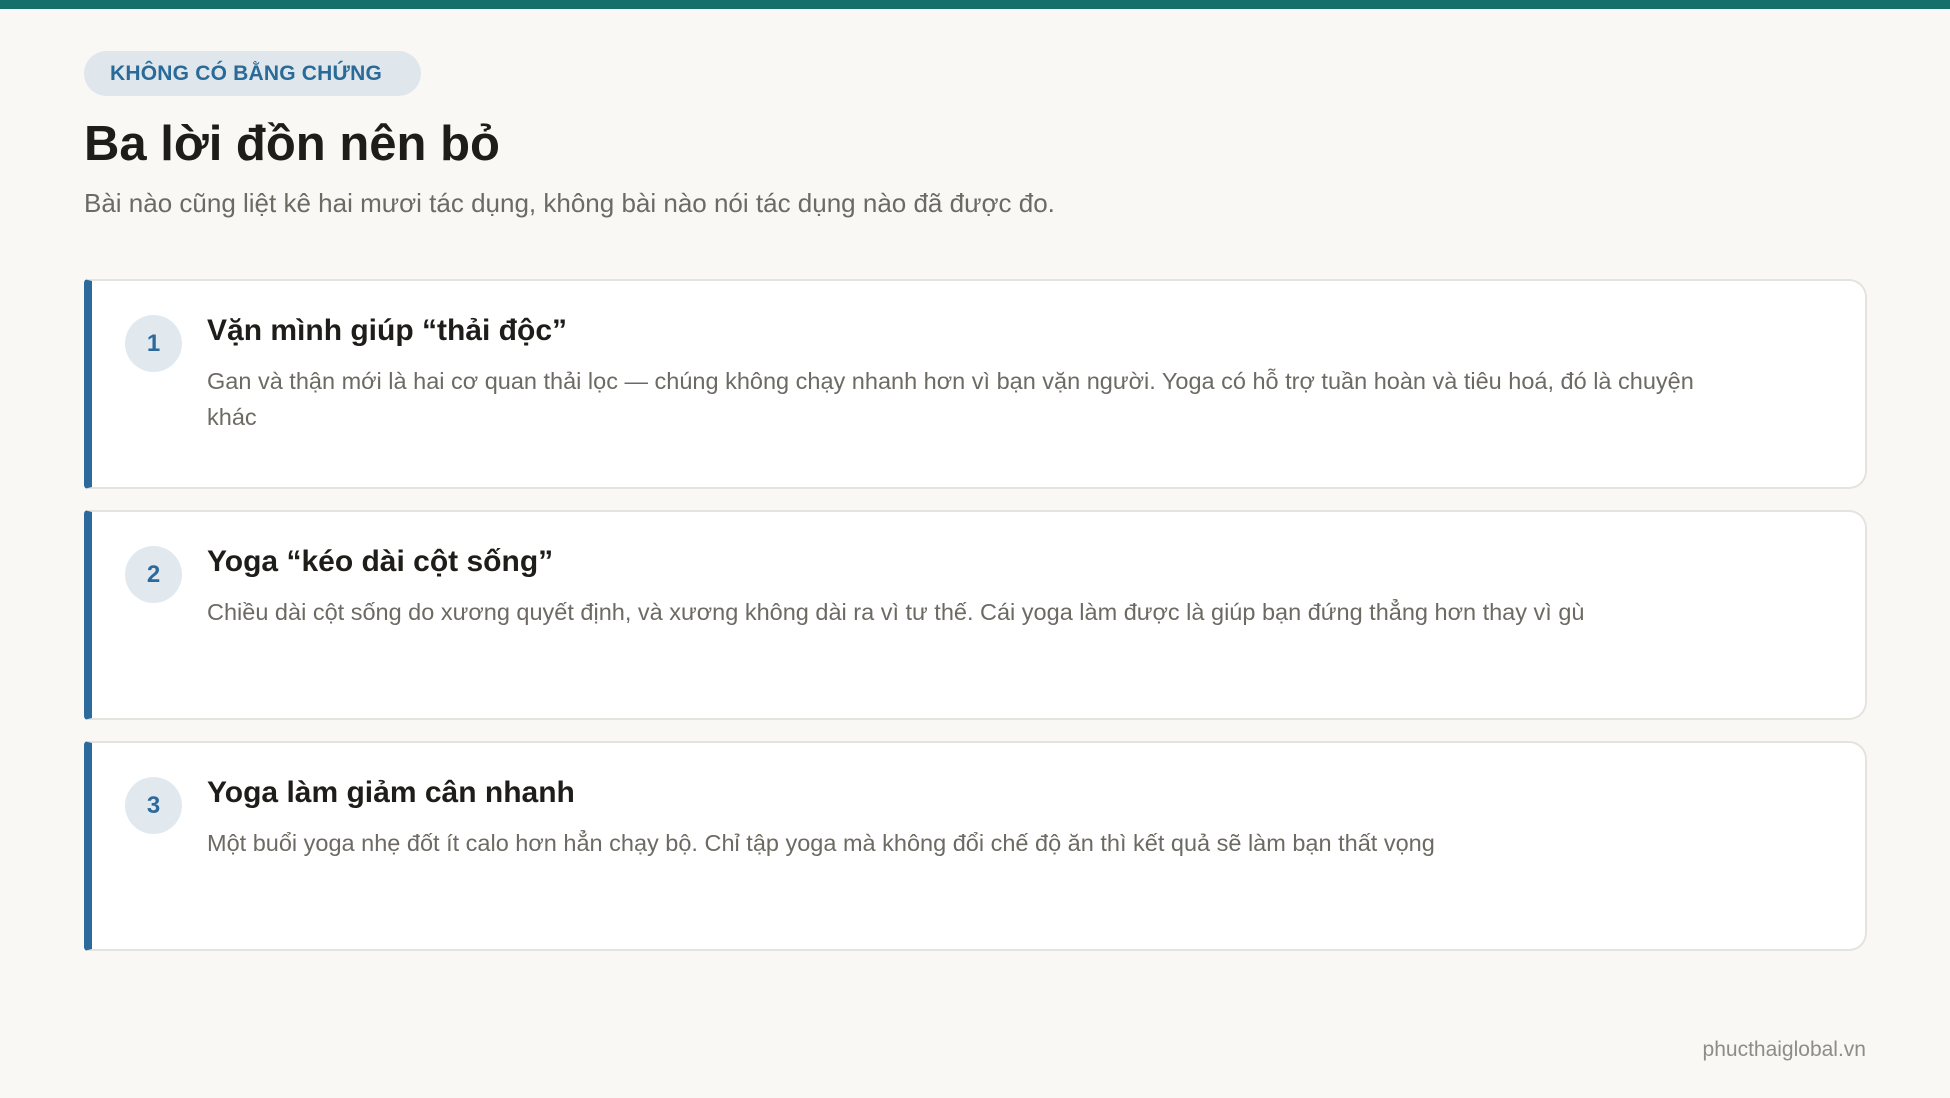 The image size is (1950, 1098). Describe the element at coordinates (292, 144) in the screenshot. I see `page-title: Ba lời đồn nên bỏ` at that location.